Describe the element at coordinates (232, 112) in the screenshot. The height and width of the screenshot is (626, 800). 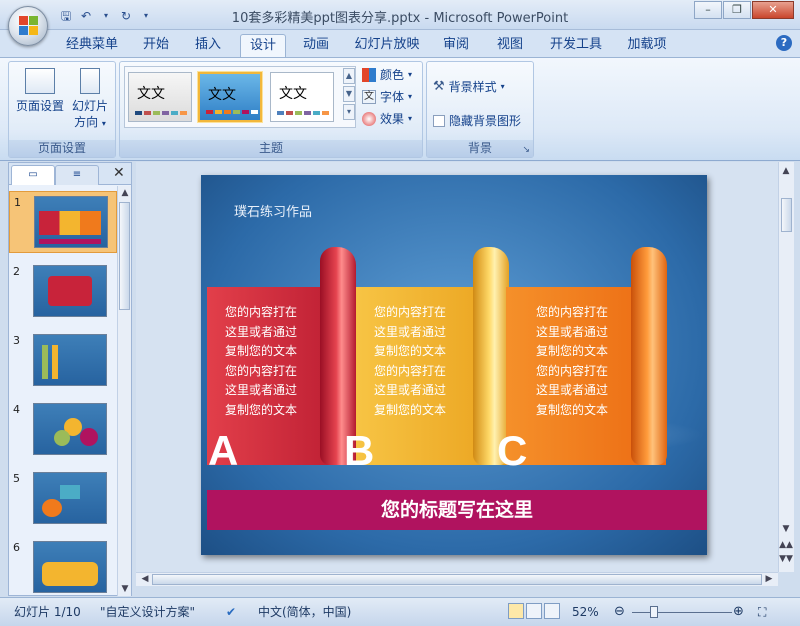
I see `theme-color-bars` at that location.